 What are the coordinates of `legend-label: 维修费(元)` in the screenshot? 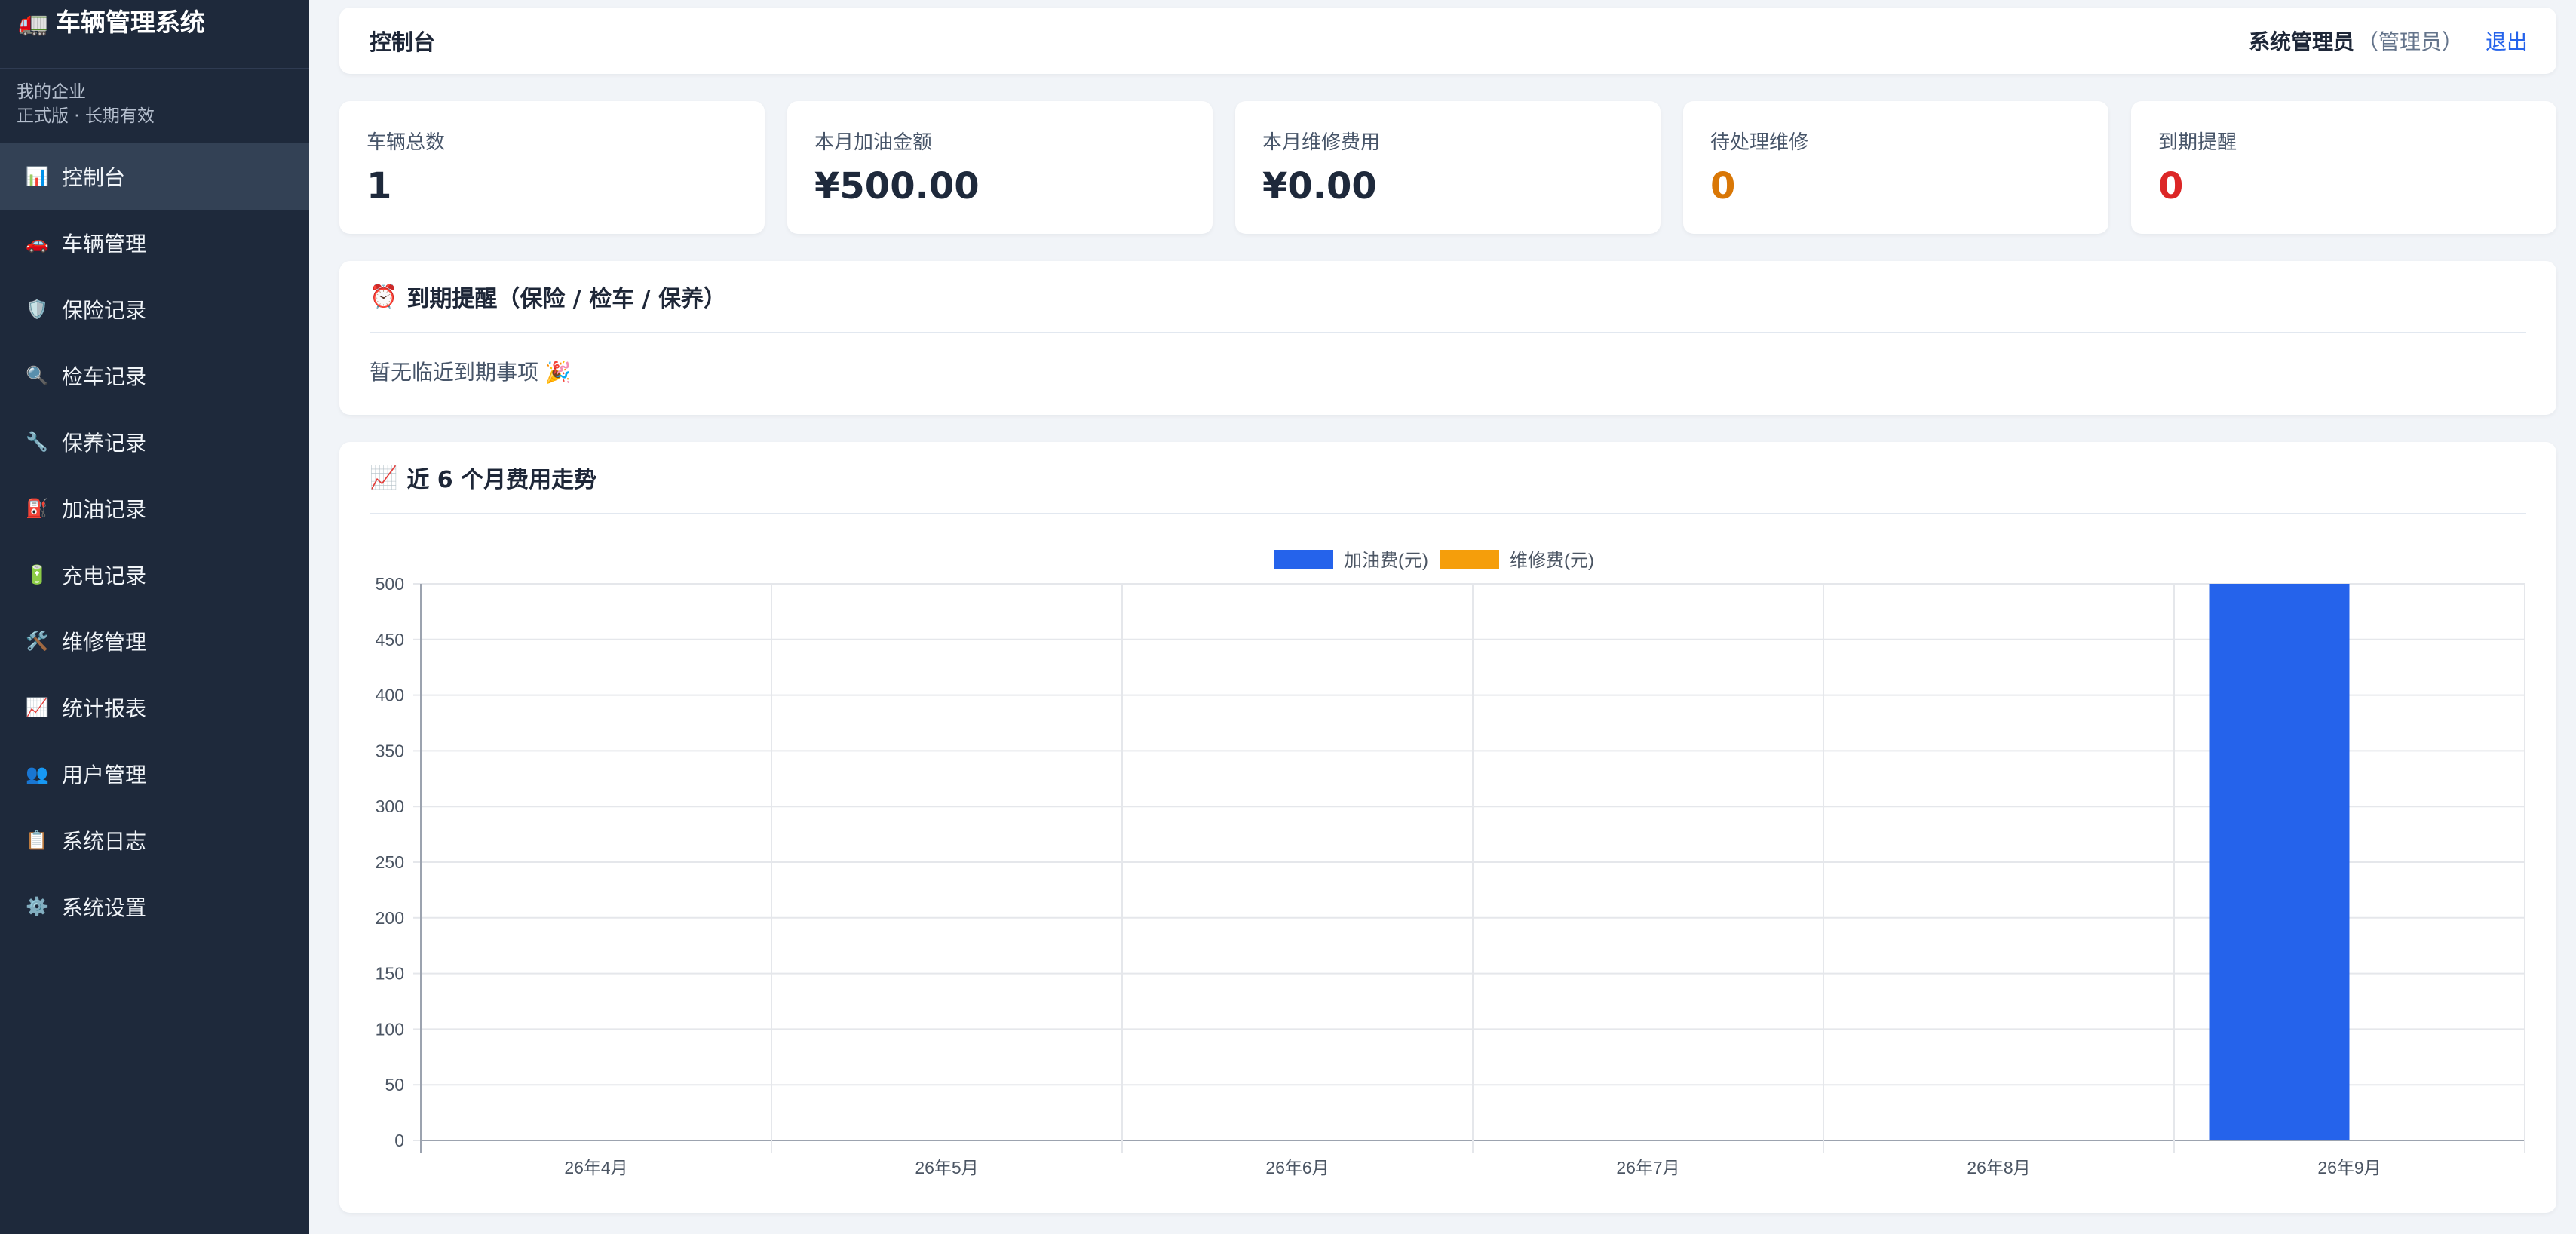 It's located at (1552, 561).